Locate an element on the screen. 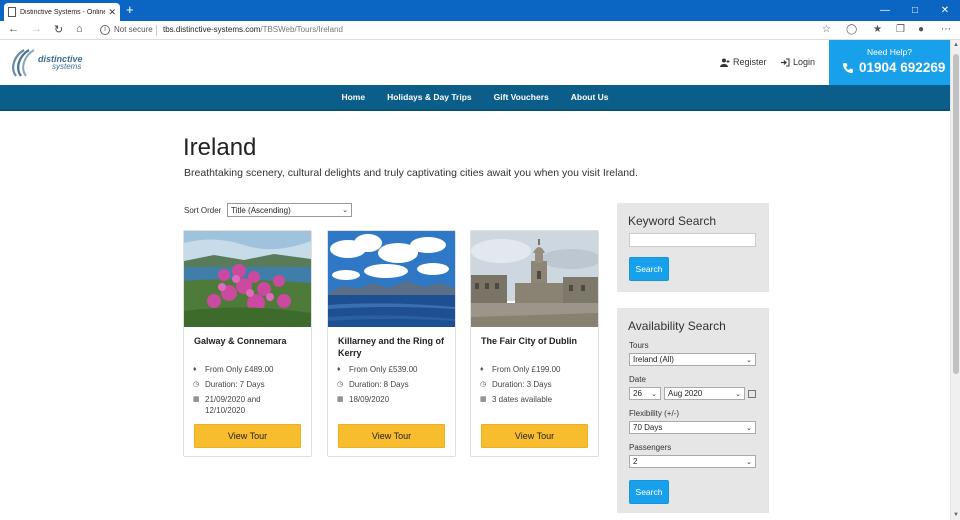  page-icon is located at coordinates (12, 12).